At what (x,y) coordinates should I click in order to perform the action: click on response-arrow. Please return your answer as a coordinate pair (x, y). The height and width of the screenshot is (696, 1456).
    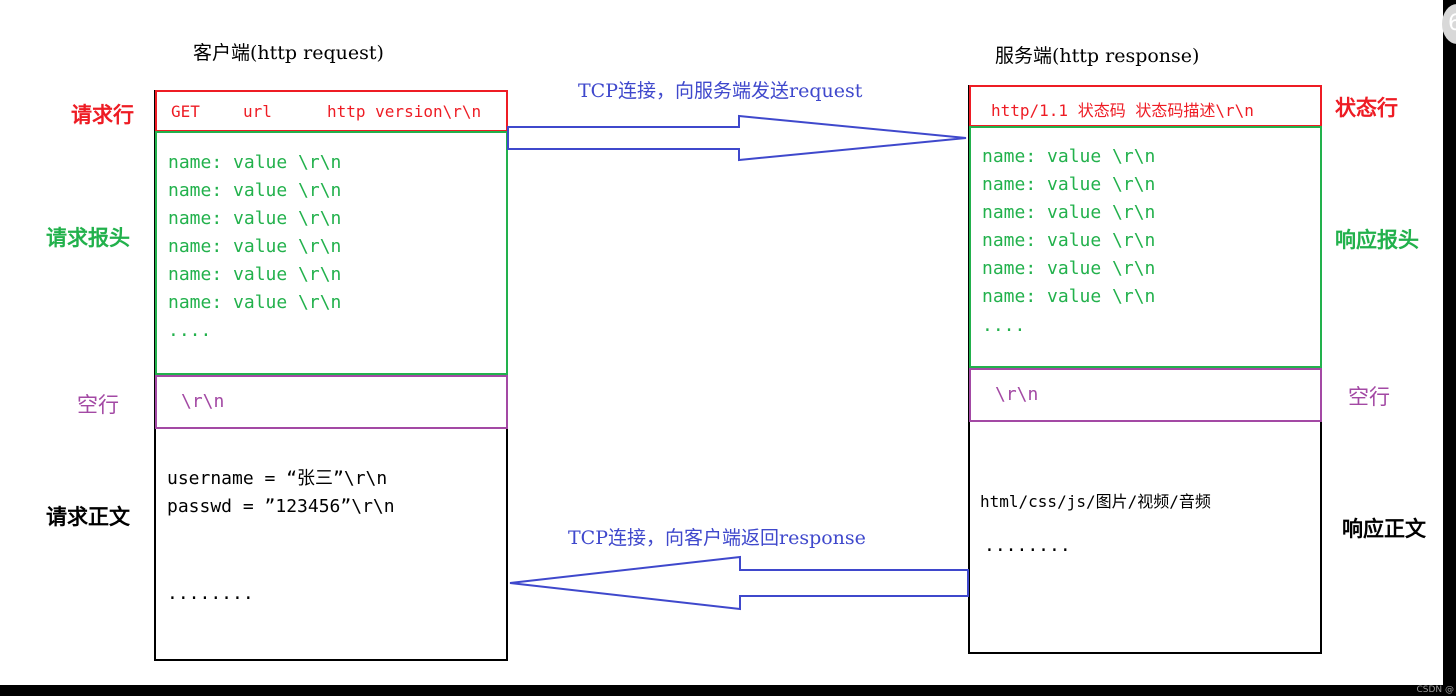
    Looking at the image, I should click on (739, 583).